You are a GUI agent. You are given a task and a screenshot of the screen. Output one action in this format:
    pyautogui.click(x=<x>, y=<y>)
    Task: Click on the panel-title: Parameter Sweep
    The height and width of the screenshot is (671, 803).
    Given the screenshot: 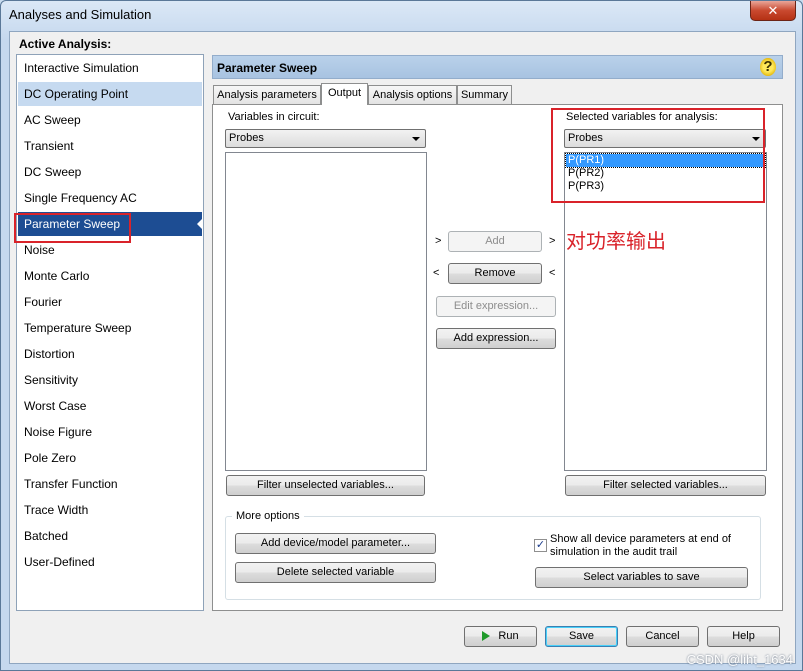 What is the action you would take?
    pyautogui.click(x=267, y=68)
    